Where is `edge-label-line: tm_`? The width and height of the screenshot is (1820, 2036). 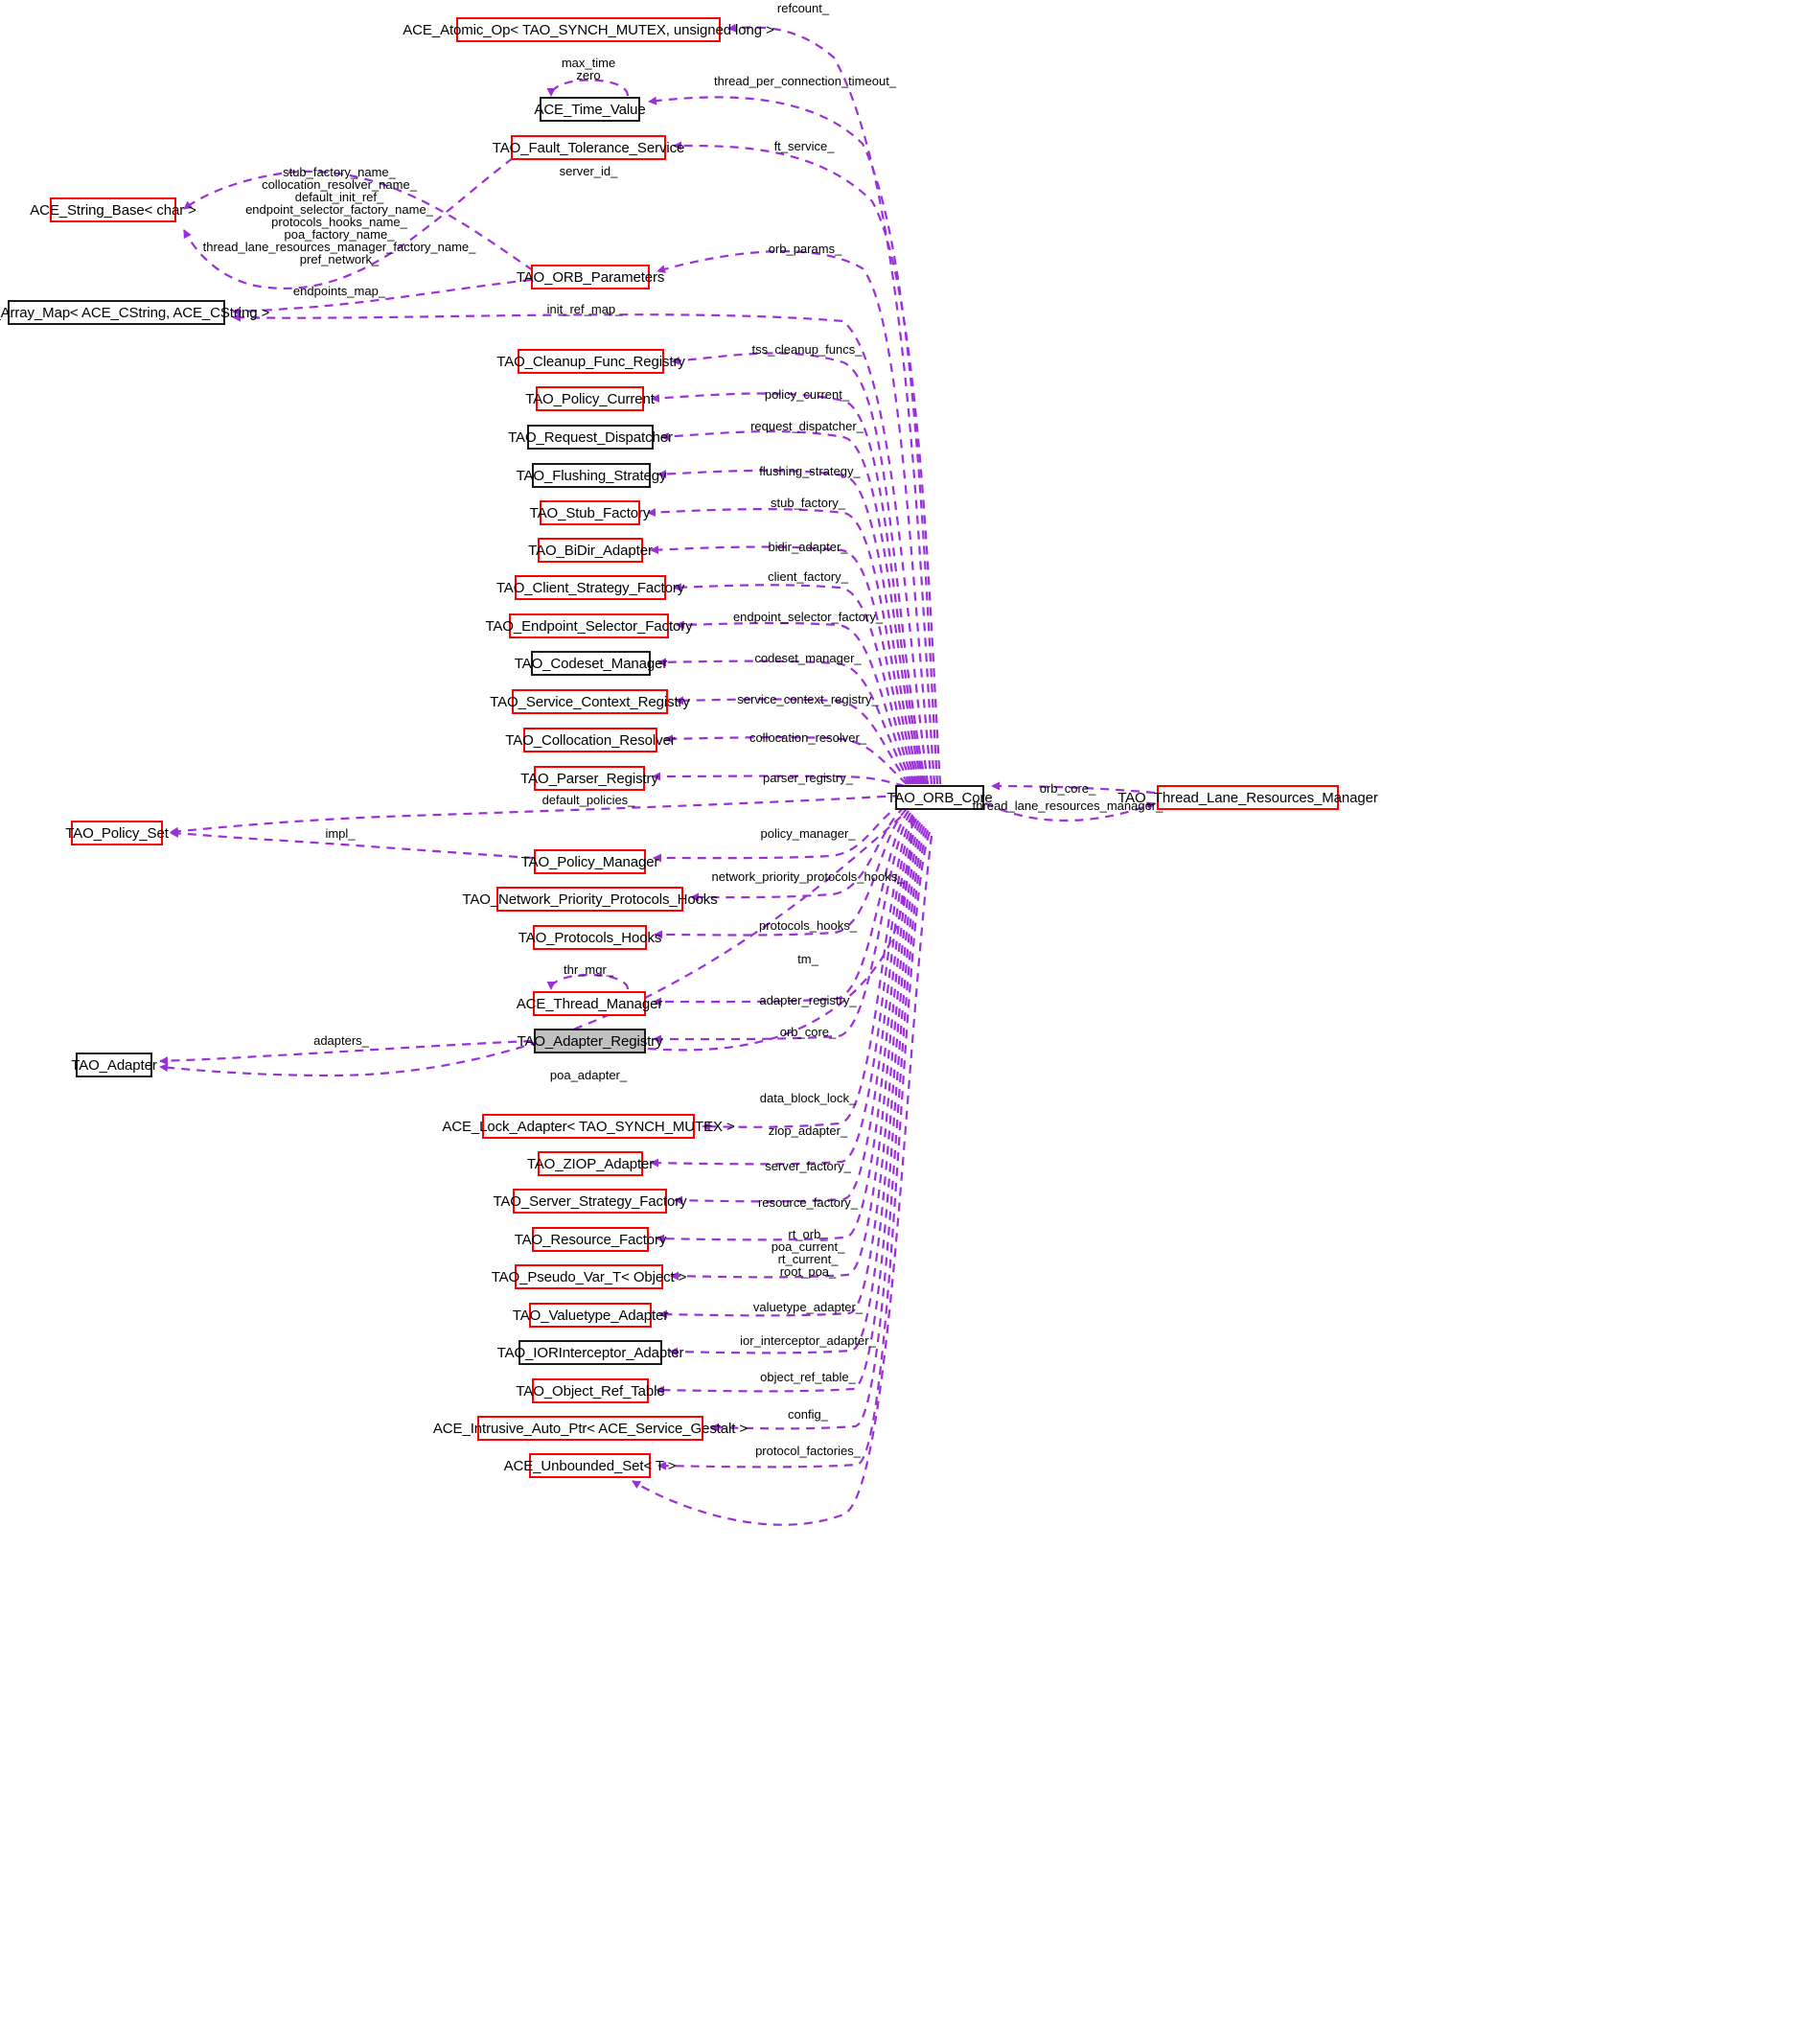 edge-label-line: tm_ is located at coordinates (807, 959).